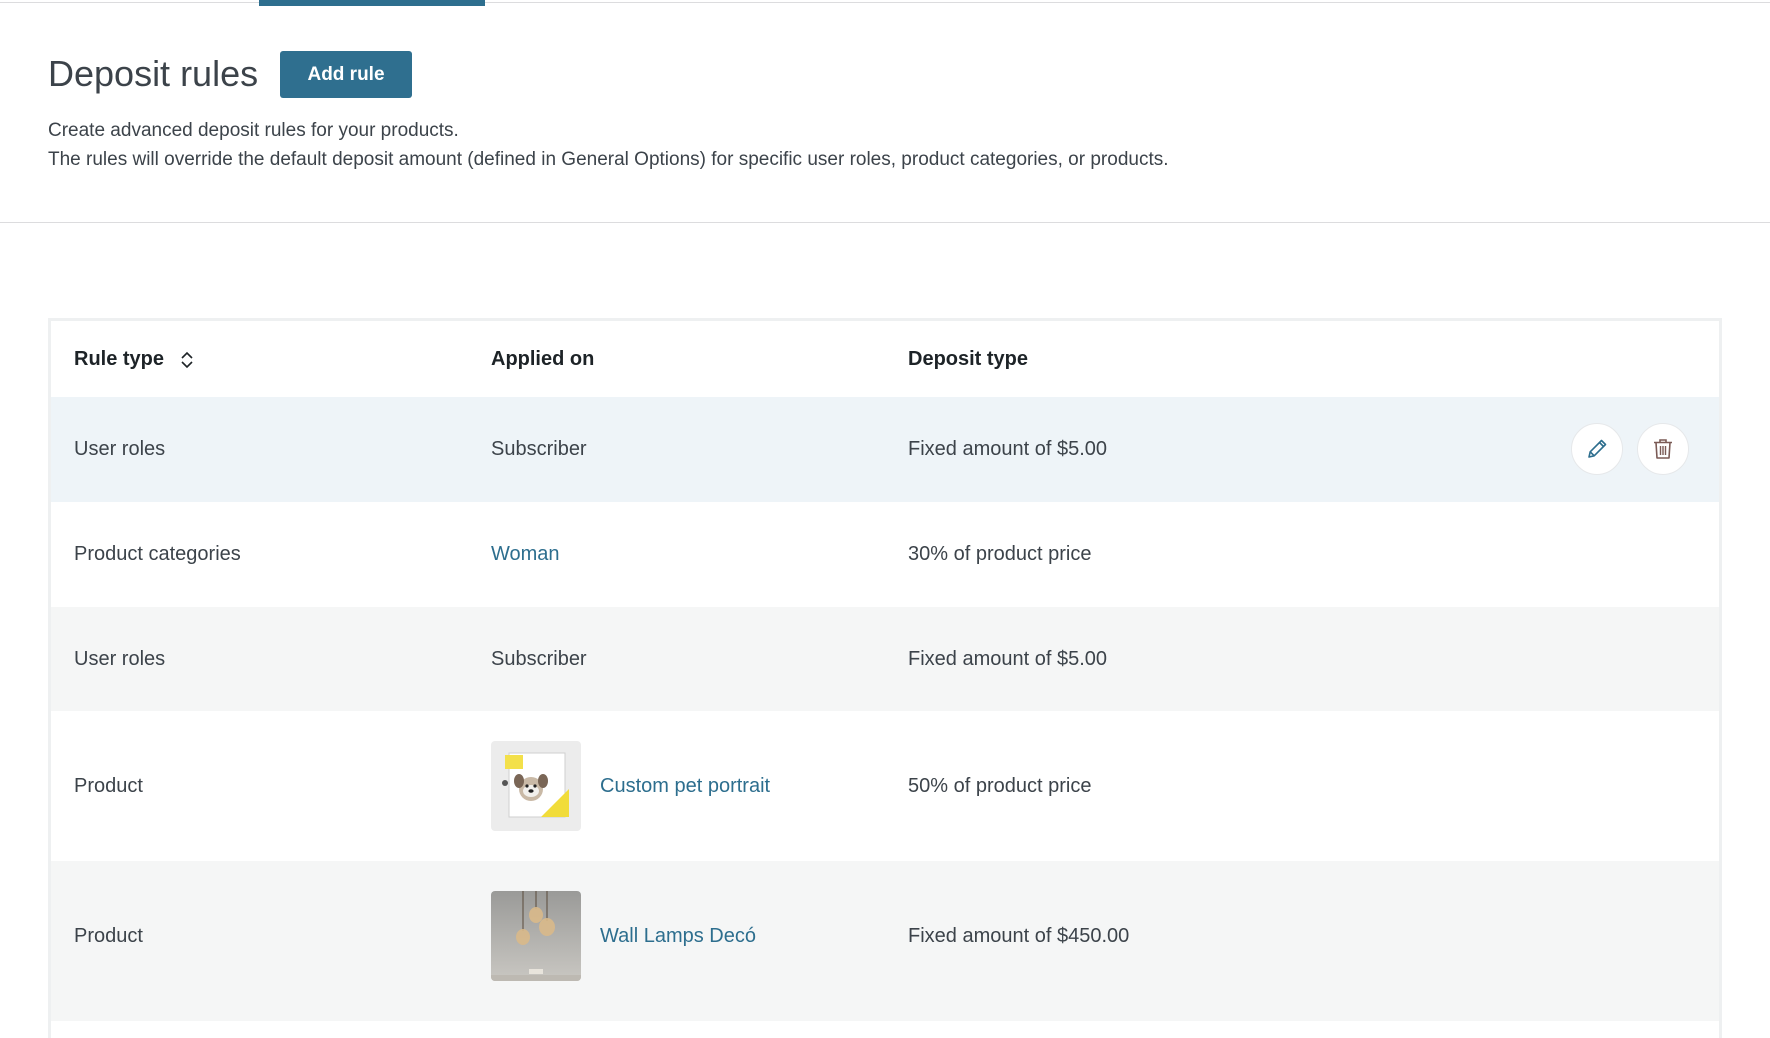  Describe the element at coordinates (536, 786) in the screenshot. I see `product-thumbnail-pet-portrait` at that location.